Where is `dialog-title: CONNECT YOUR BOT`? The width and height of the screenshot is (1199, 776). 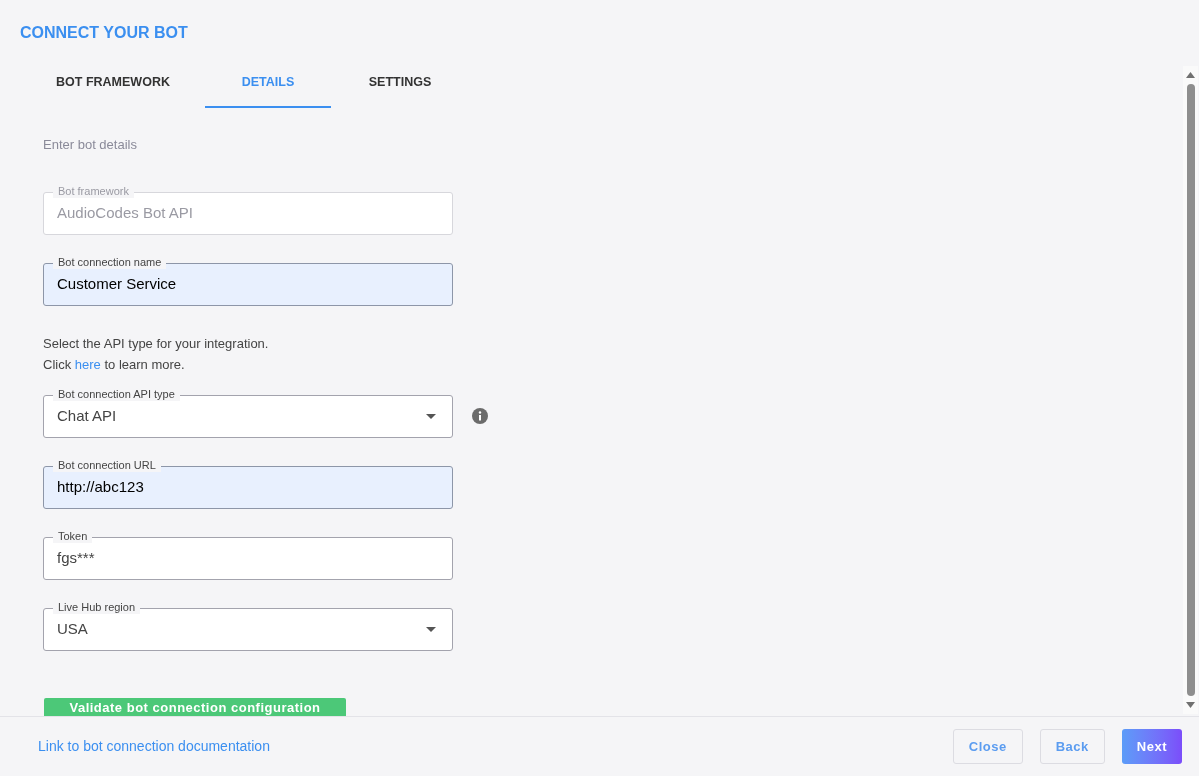
dialog-title: CONNECT YOUR BOT is located at coordinates (104, 33).